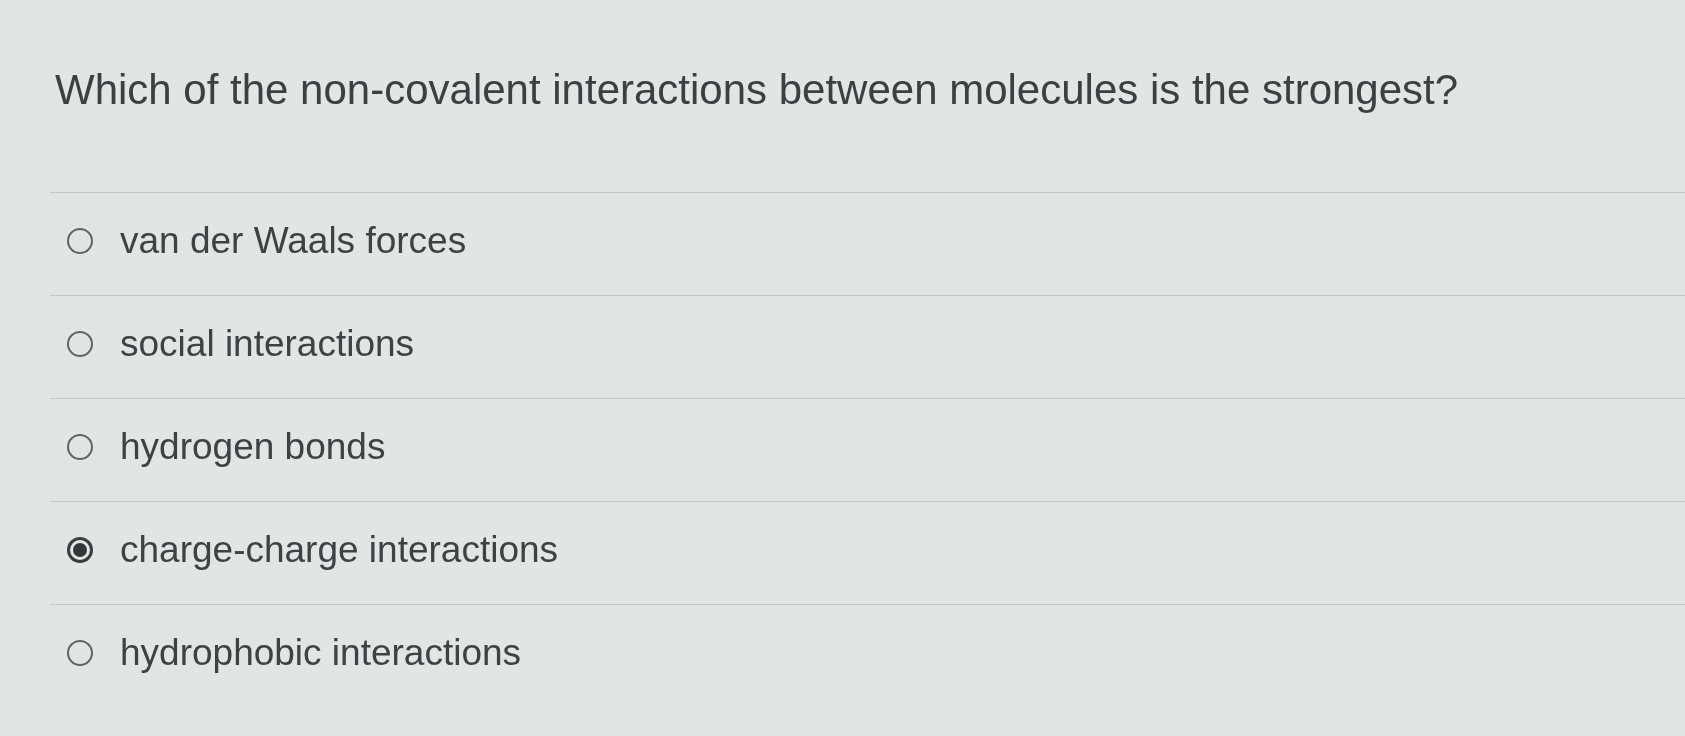 This screenshot has width=1685, height=736. What do you see at coordinates (253, 447) in the screenshot?
I see `option-label: hydrogen bonds` at bounding box center [253, 447].